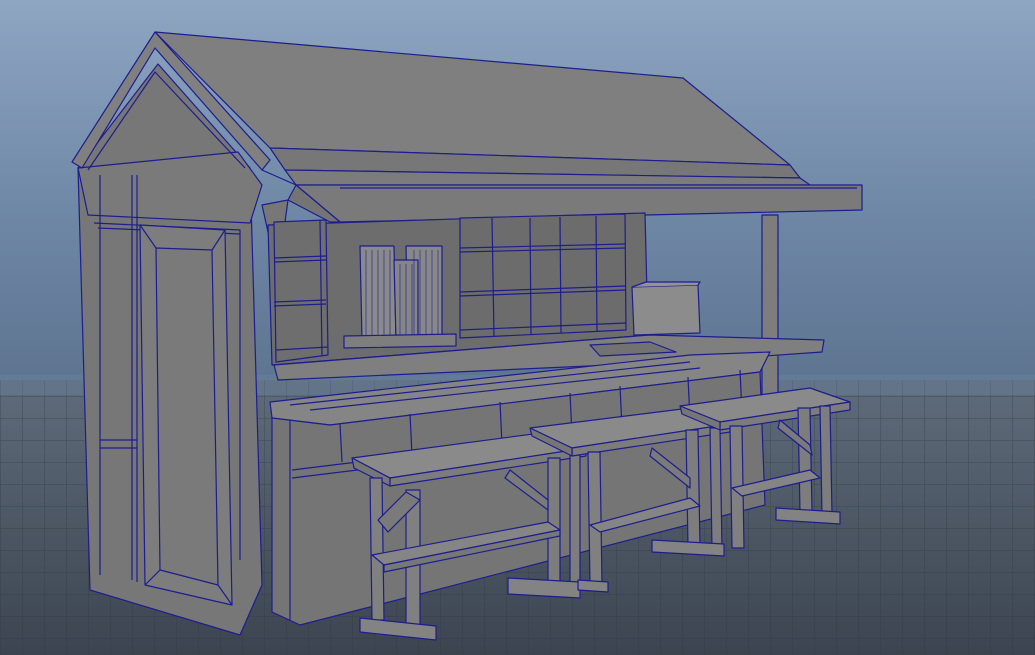 This screenshot has height=655, width=1035. Describe the element at coordinates (543, 276) in the screenshot. I see `right-shelves` at that location.